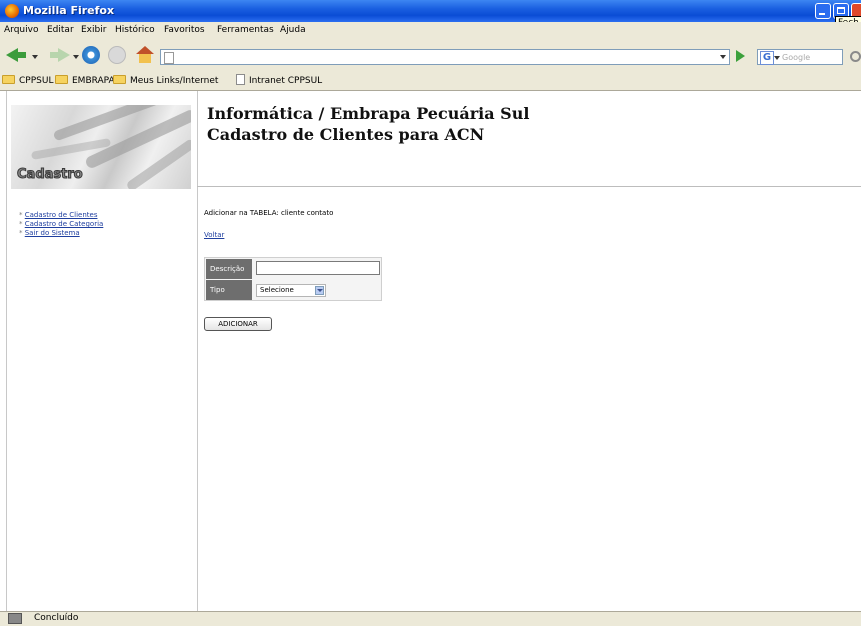 This screenshot has width=861, height=626. Describe the element at coordinates (50, 175) in the screenshot. I see `banner-title: Cadastro` at that location.